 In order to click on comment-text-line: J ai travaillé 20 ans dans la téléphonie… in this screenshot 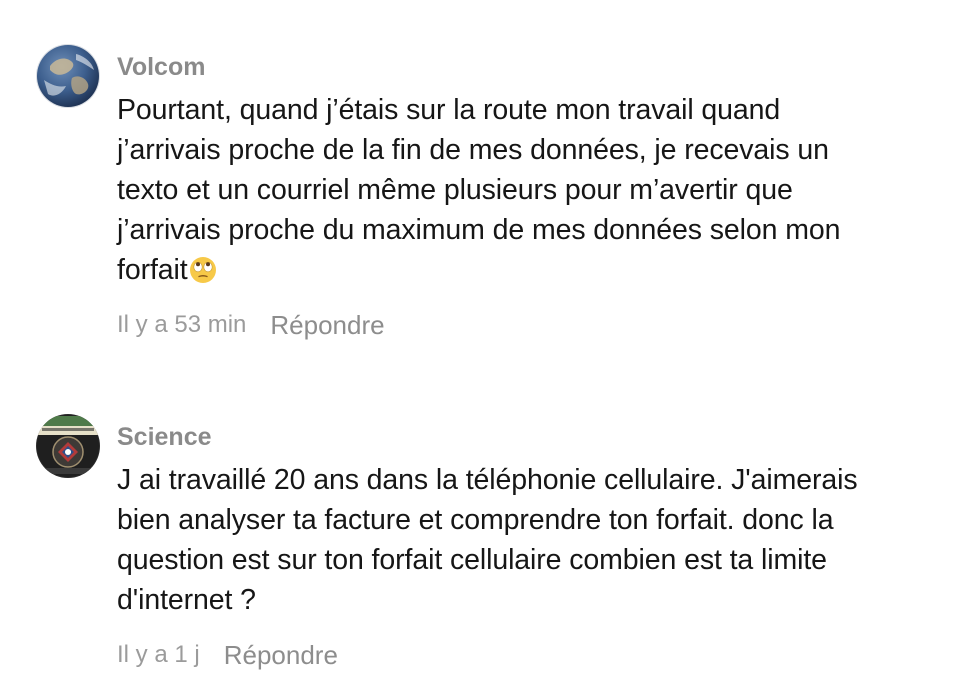, I will do `click(487, 480)`.